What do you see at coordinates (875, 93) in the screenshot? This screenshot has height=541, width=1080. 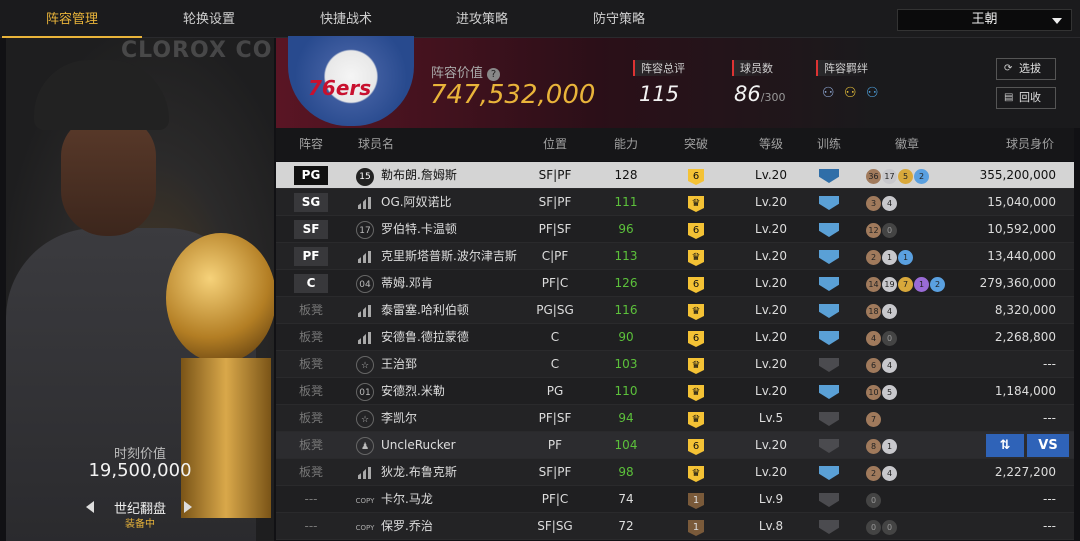 I see `chemistry-icon-3: ⚇` at bounding box center [875, 93].